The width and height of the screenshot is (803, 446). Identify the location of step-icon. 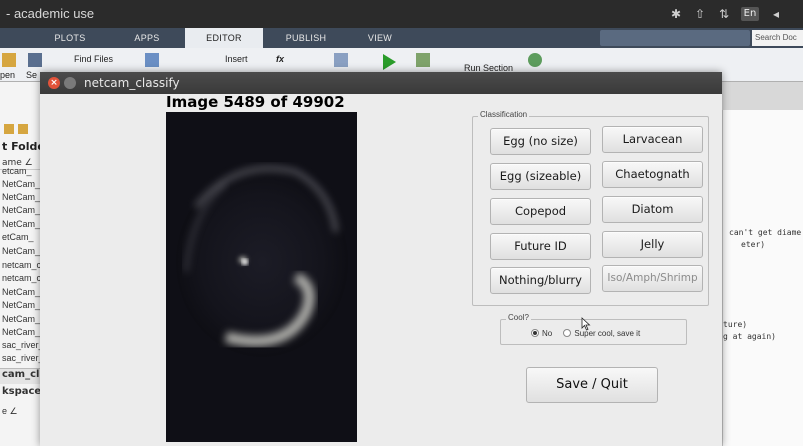
(535, 60).